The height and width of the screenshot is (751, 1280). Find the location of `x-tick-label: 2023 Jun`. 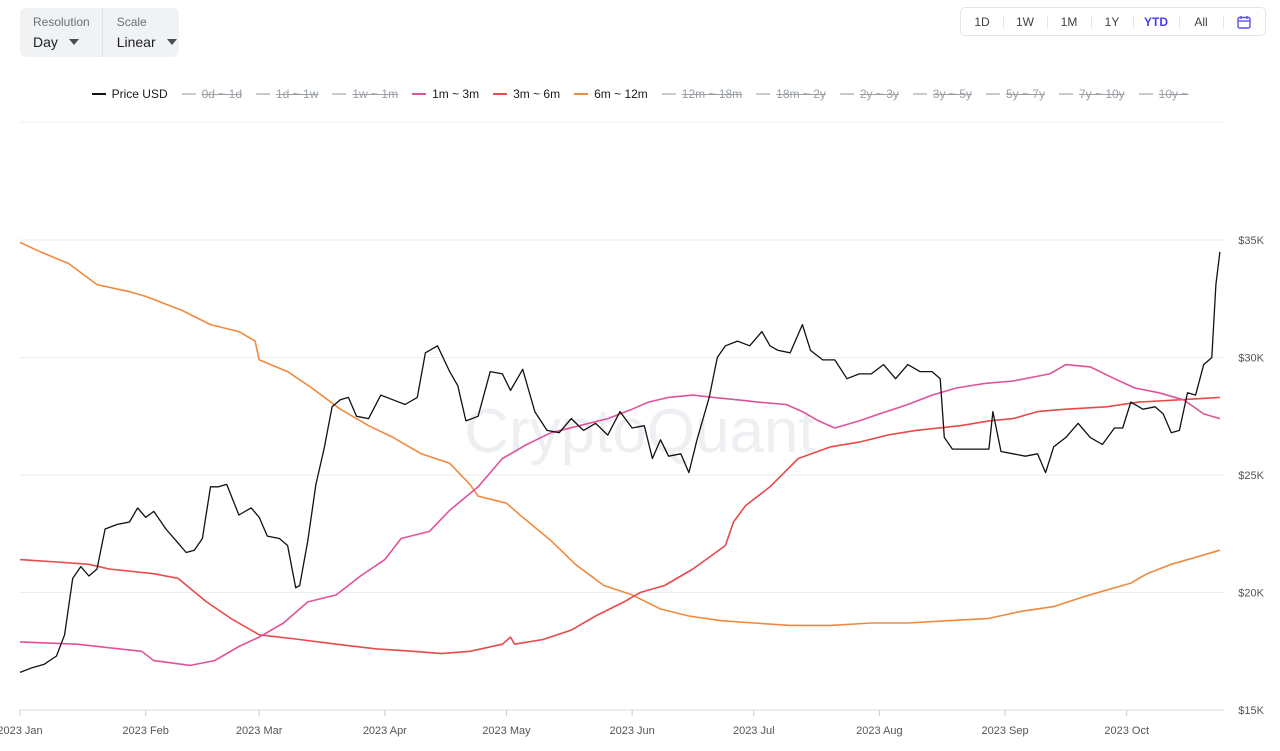

x-tick-label: 2023 Jun is located at coordinates (632, 731).